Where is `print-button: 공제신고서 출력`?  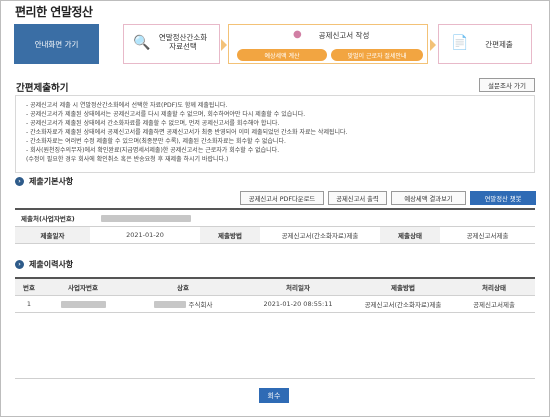
print-button: 공제신고서 출력 is located at coordinates (357, 198).